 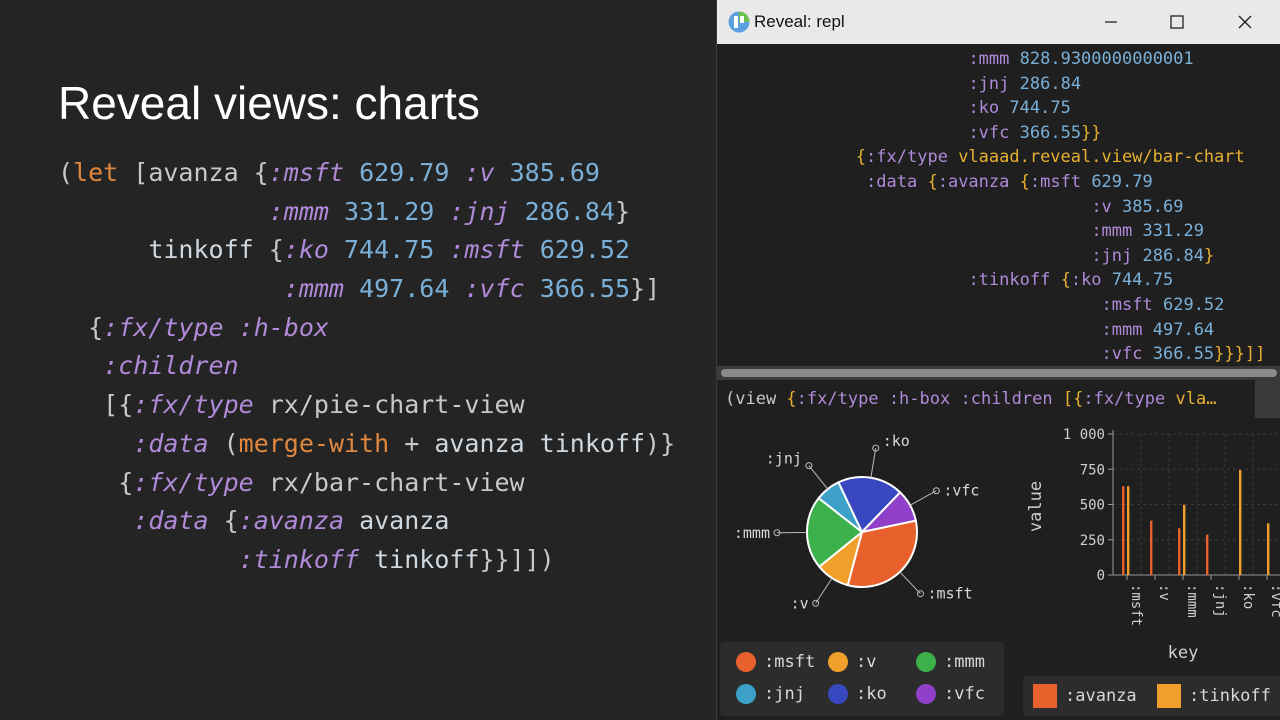 I want to click on code-token: +, so click(x=412, y=443).